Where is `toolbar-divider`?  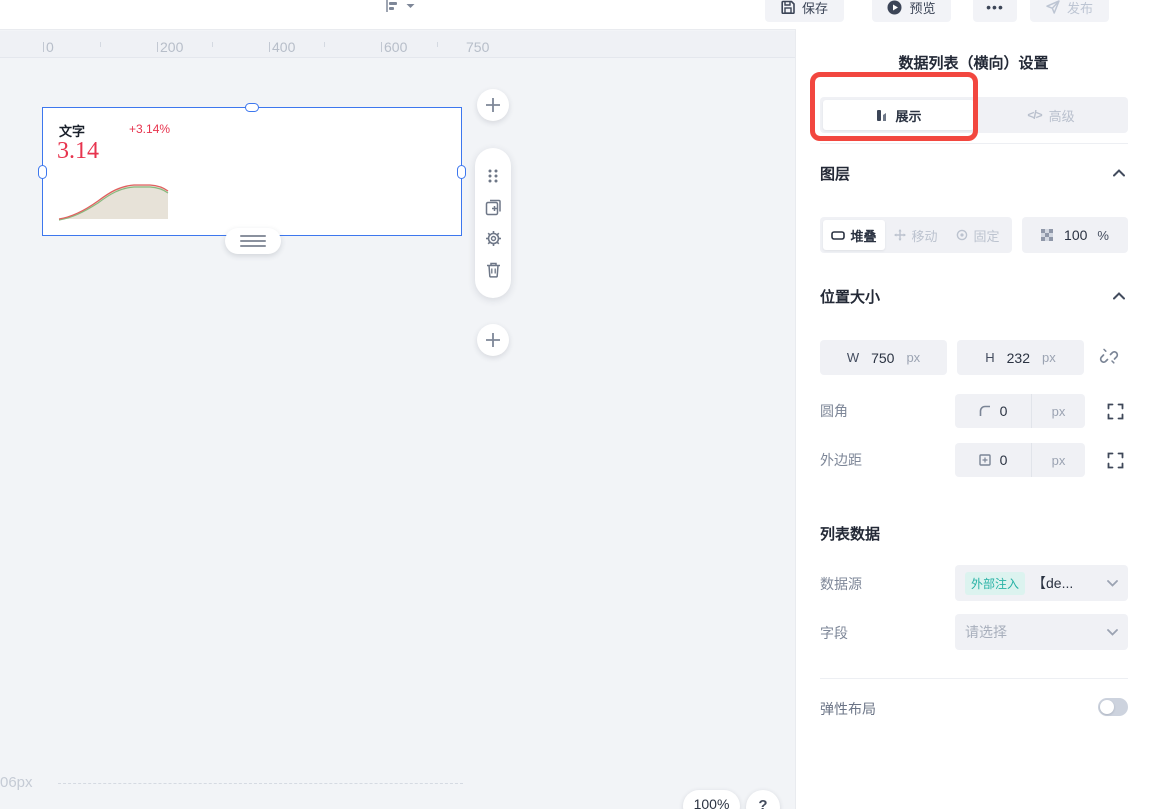 toolbar-divider is located at coordinates (398, 29).